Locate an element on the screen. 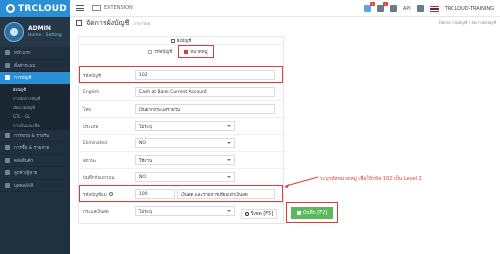 Image resolution: width=500 pixels, height=254 pixels. row-status: สถานะ ใช้งาน is located at coordinates (181, 159).